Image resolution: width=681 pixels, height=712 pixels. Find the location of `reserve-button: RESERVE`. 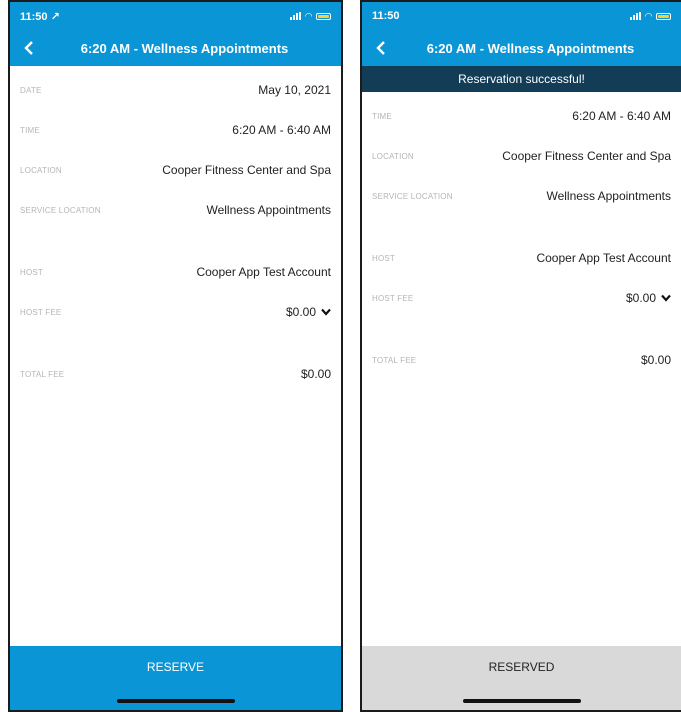

reserve-button: RESERVE is located at coordinates (175, 678).